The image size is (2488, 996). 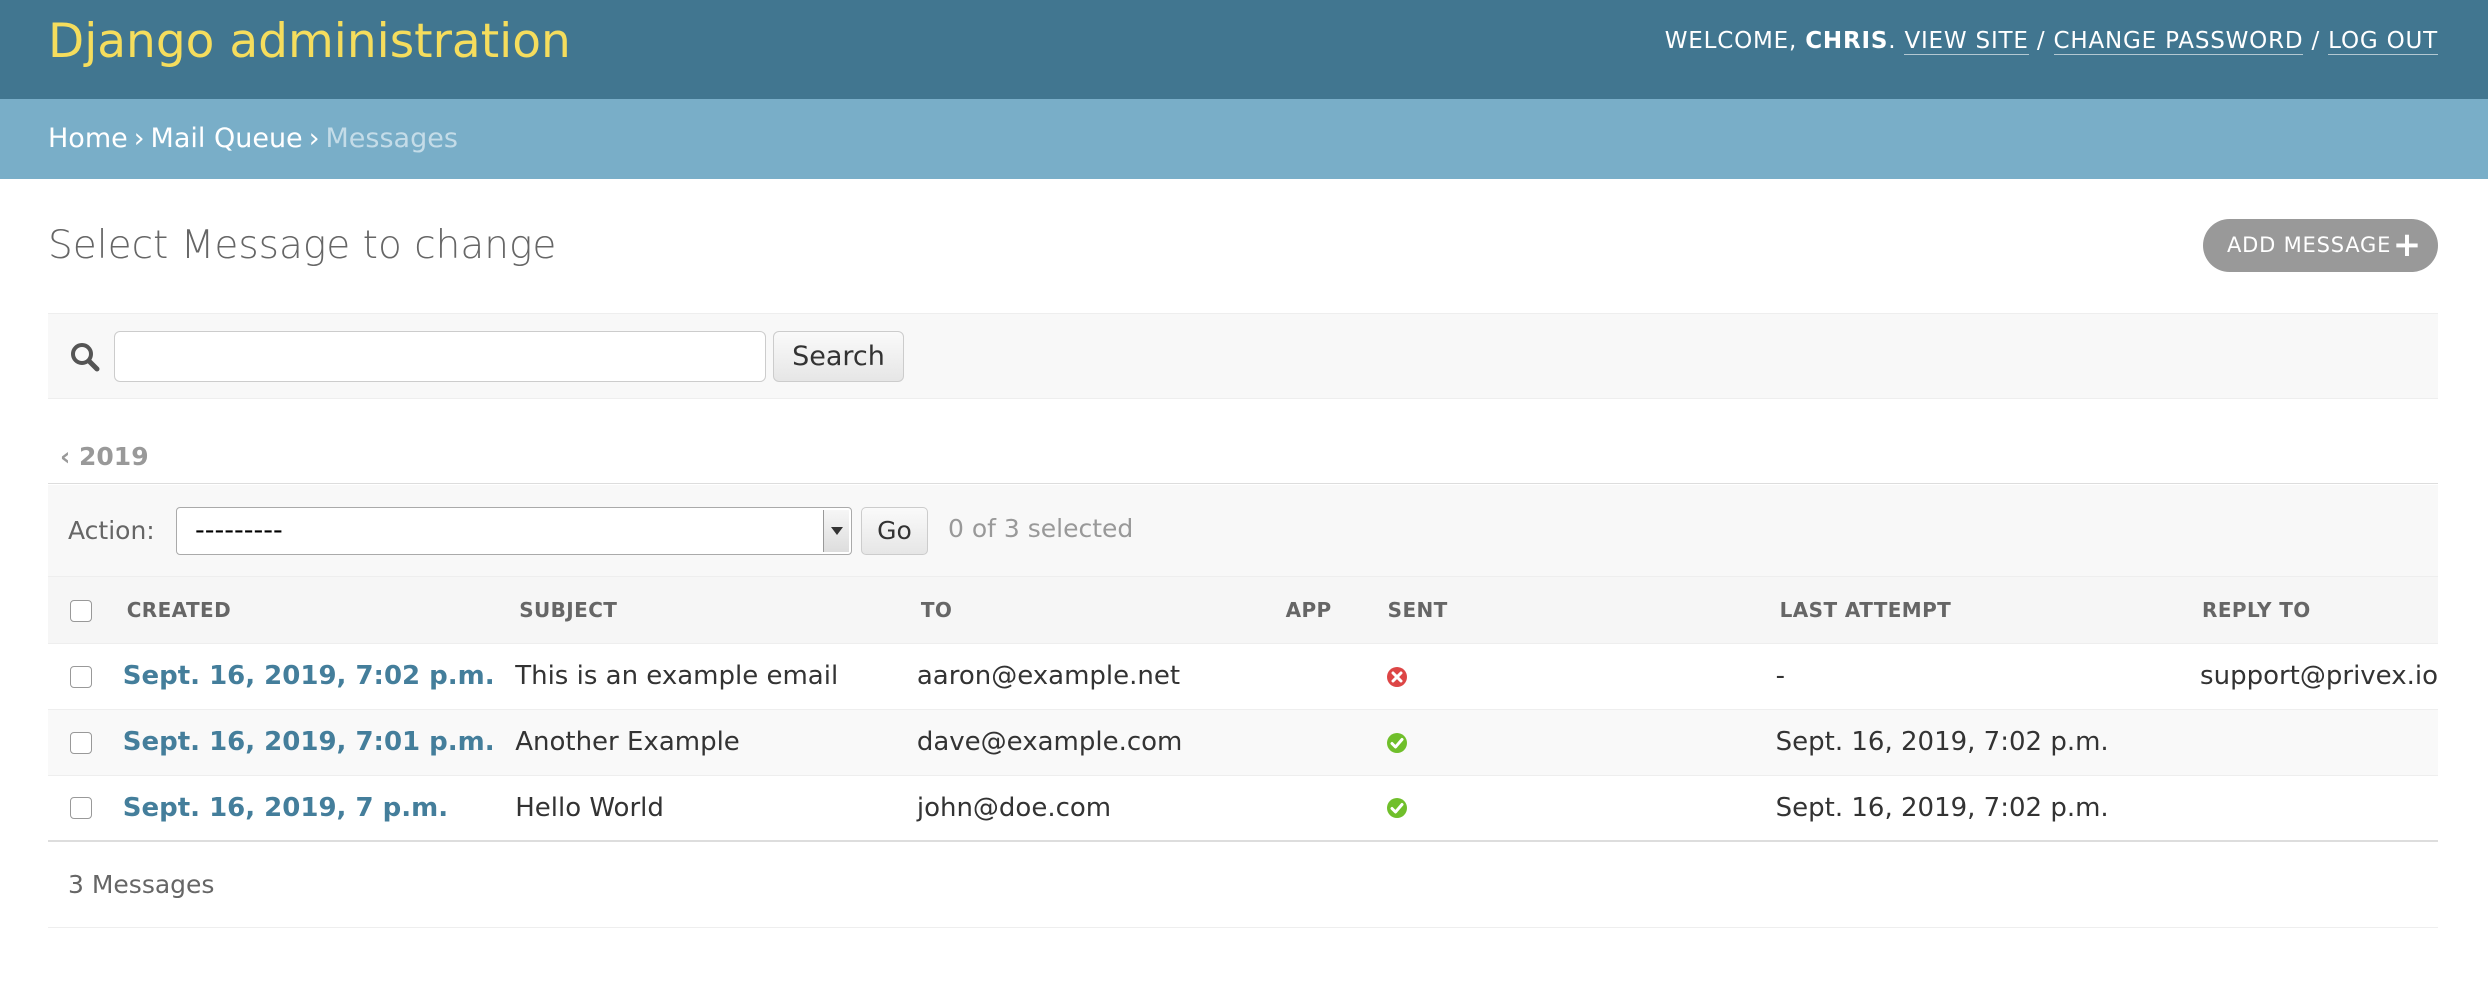 I want to click on result-count: 3 Messages, so click(x=141, y=884).